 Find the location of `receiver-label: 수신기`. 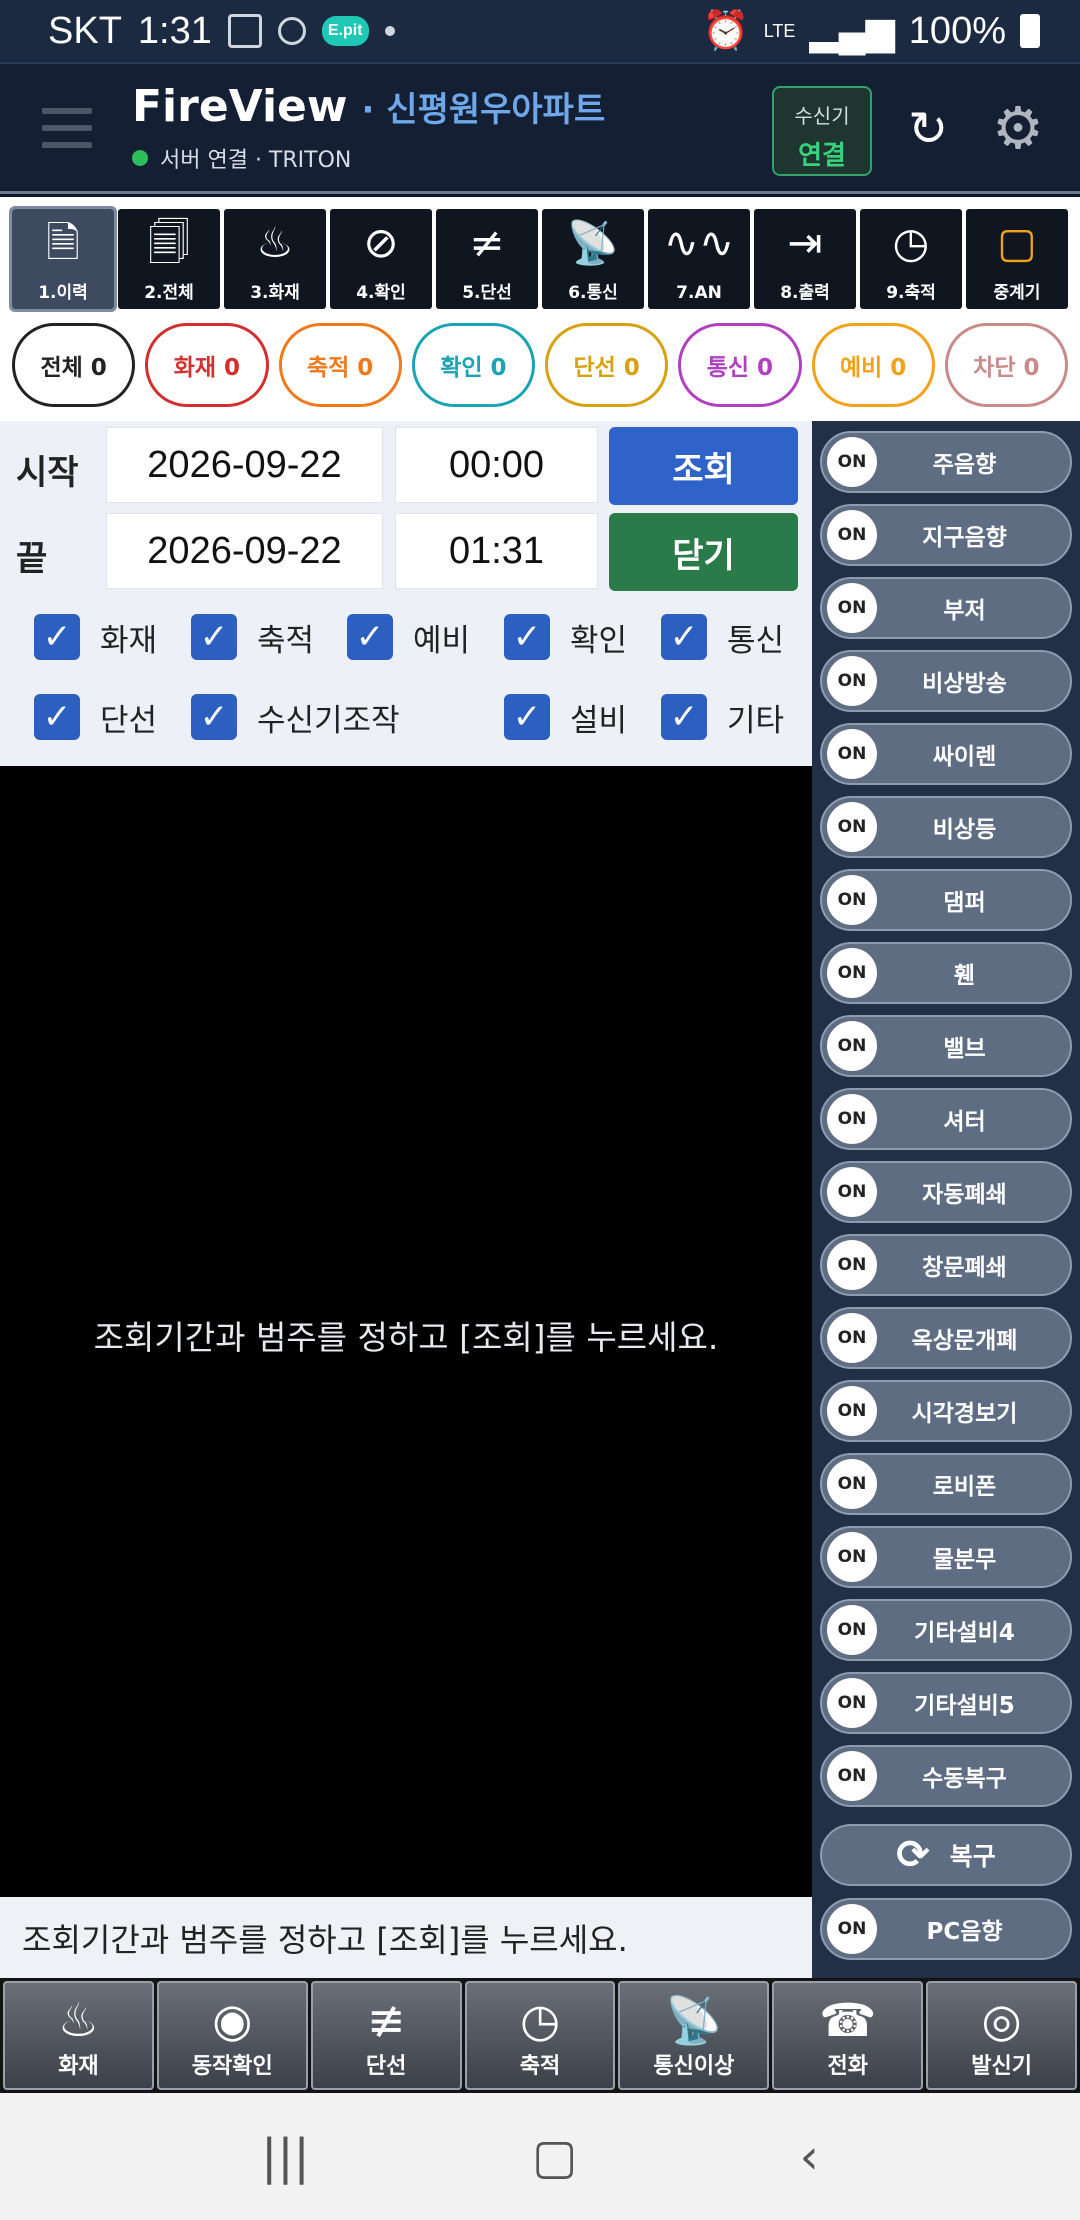

receiver-label: 수신기 is located at coordinates (822, 116).